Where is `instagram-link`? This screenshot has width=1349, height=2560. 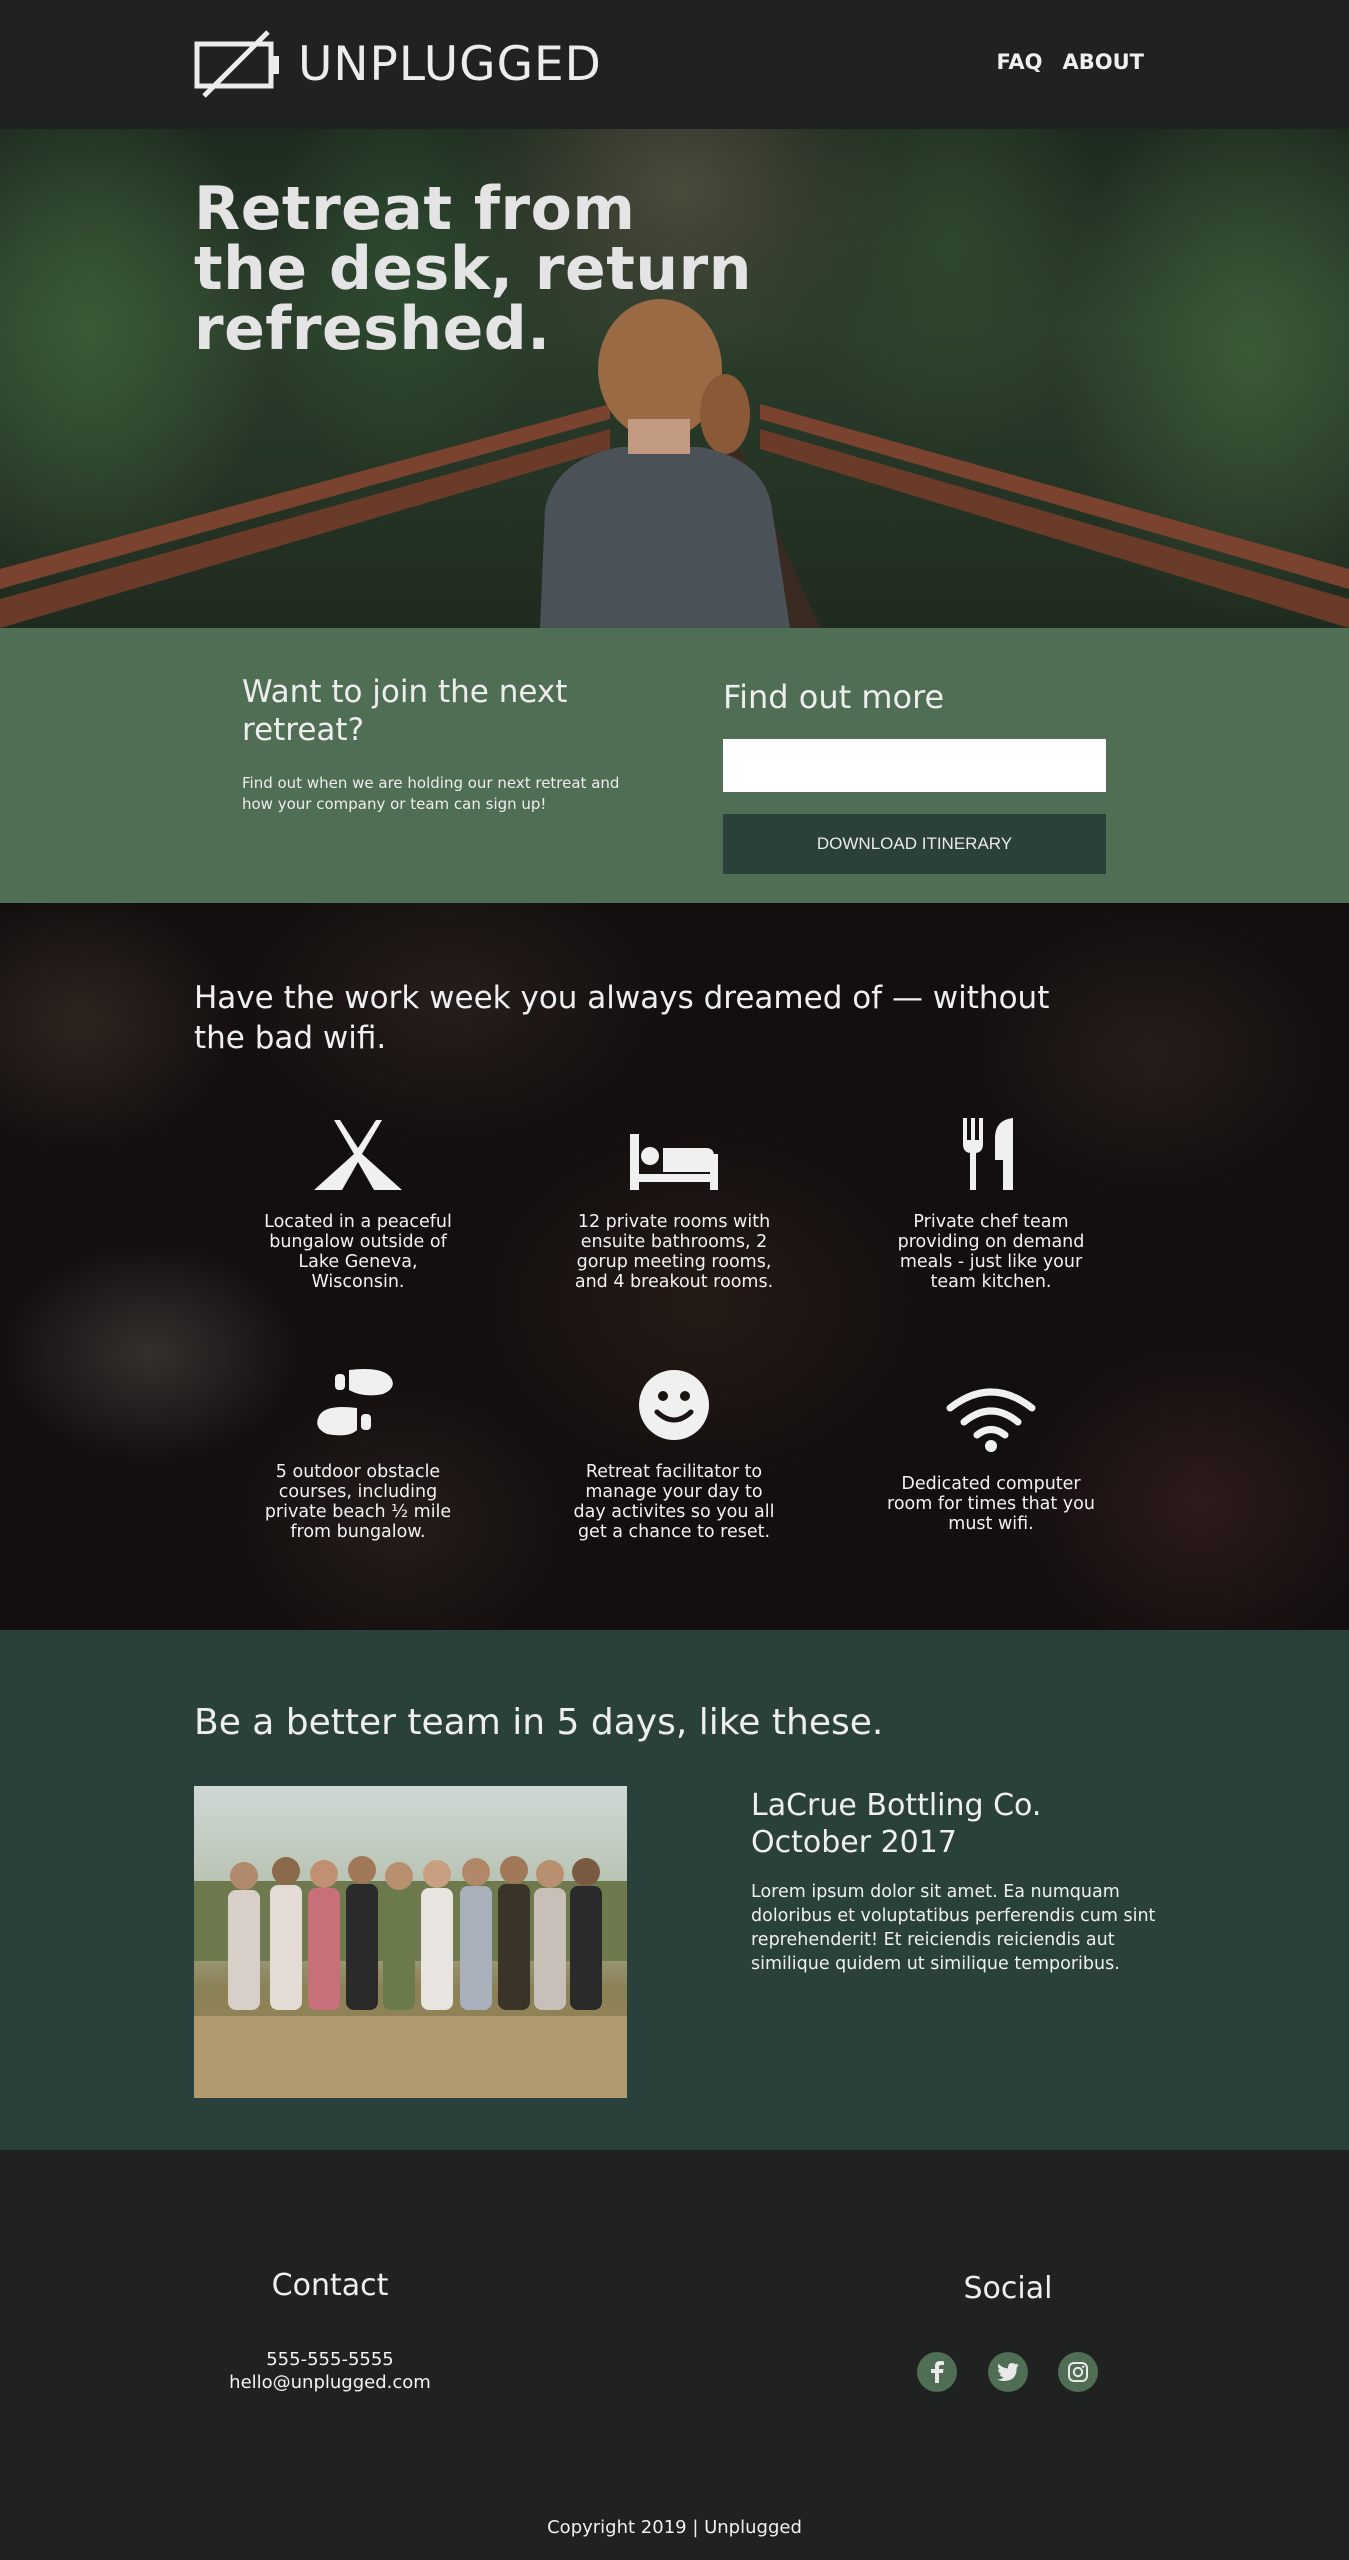
instagram-link is located at coordinates (1078, 2372).